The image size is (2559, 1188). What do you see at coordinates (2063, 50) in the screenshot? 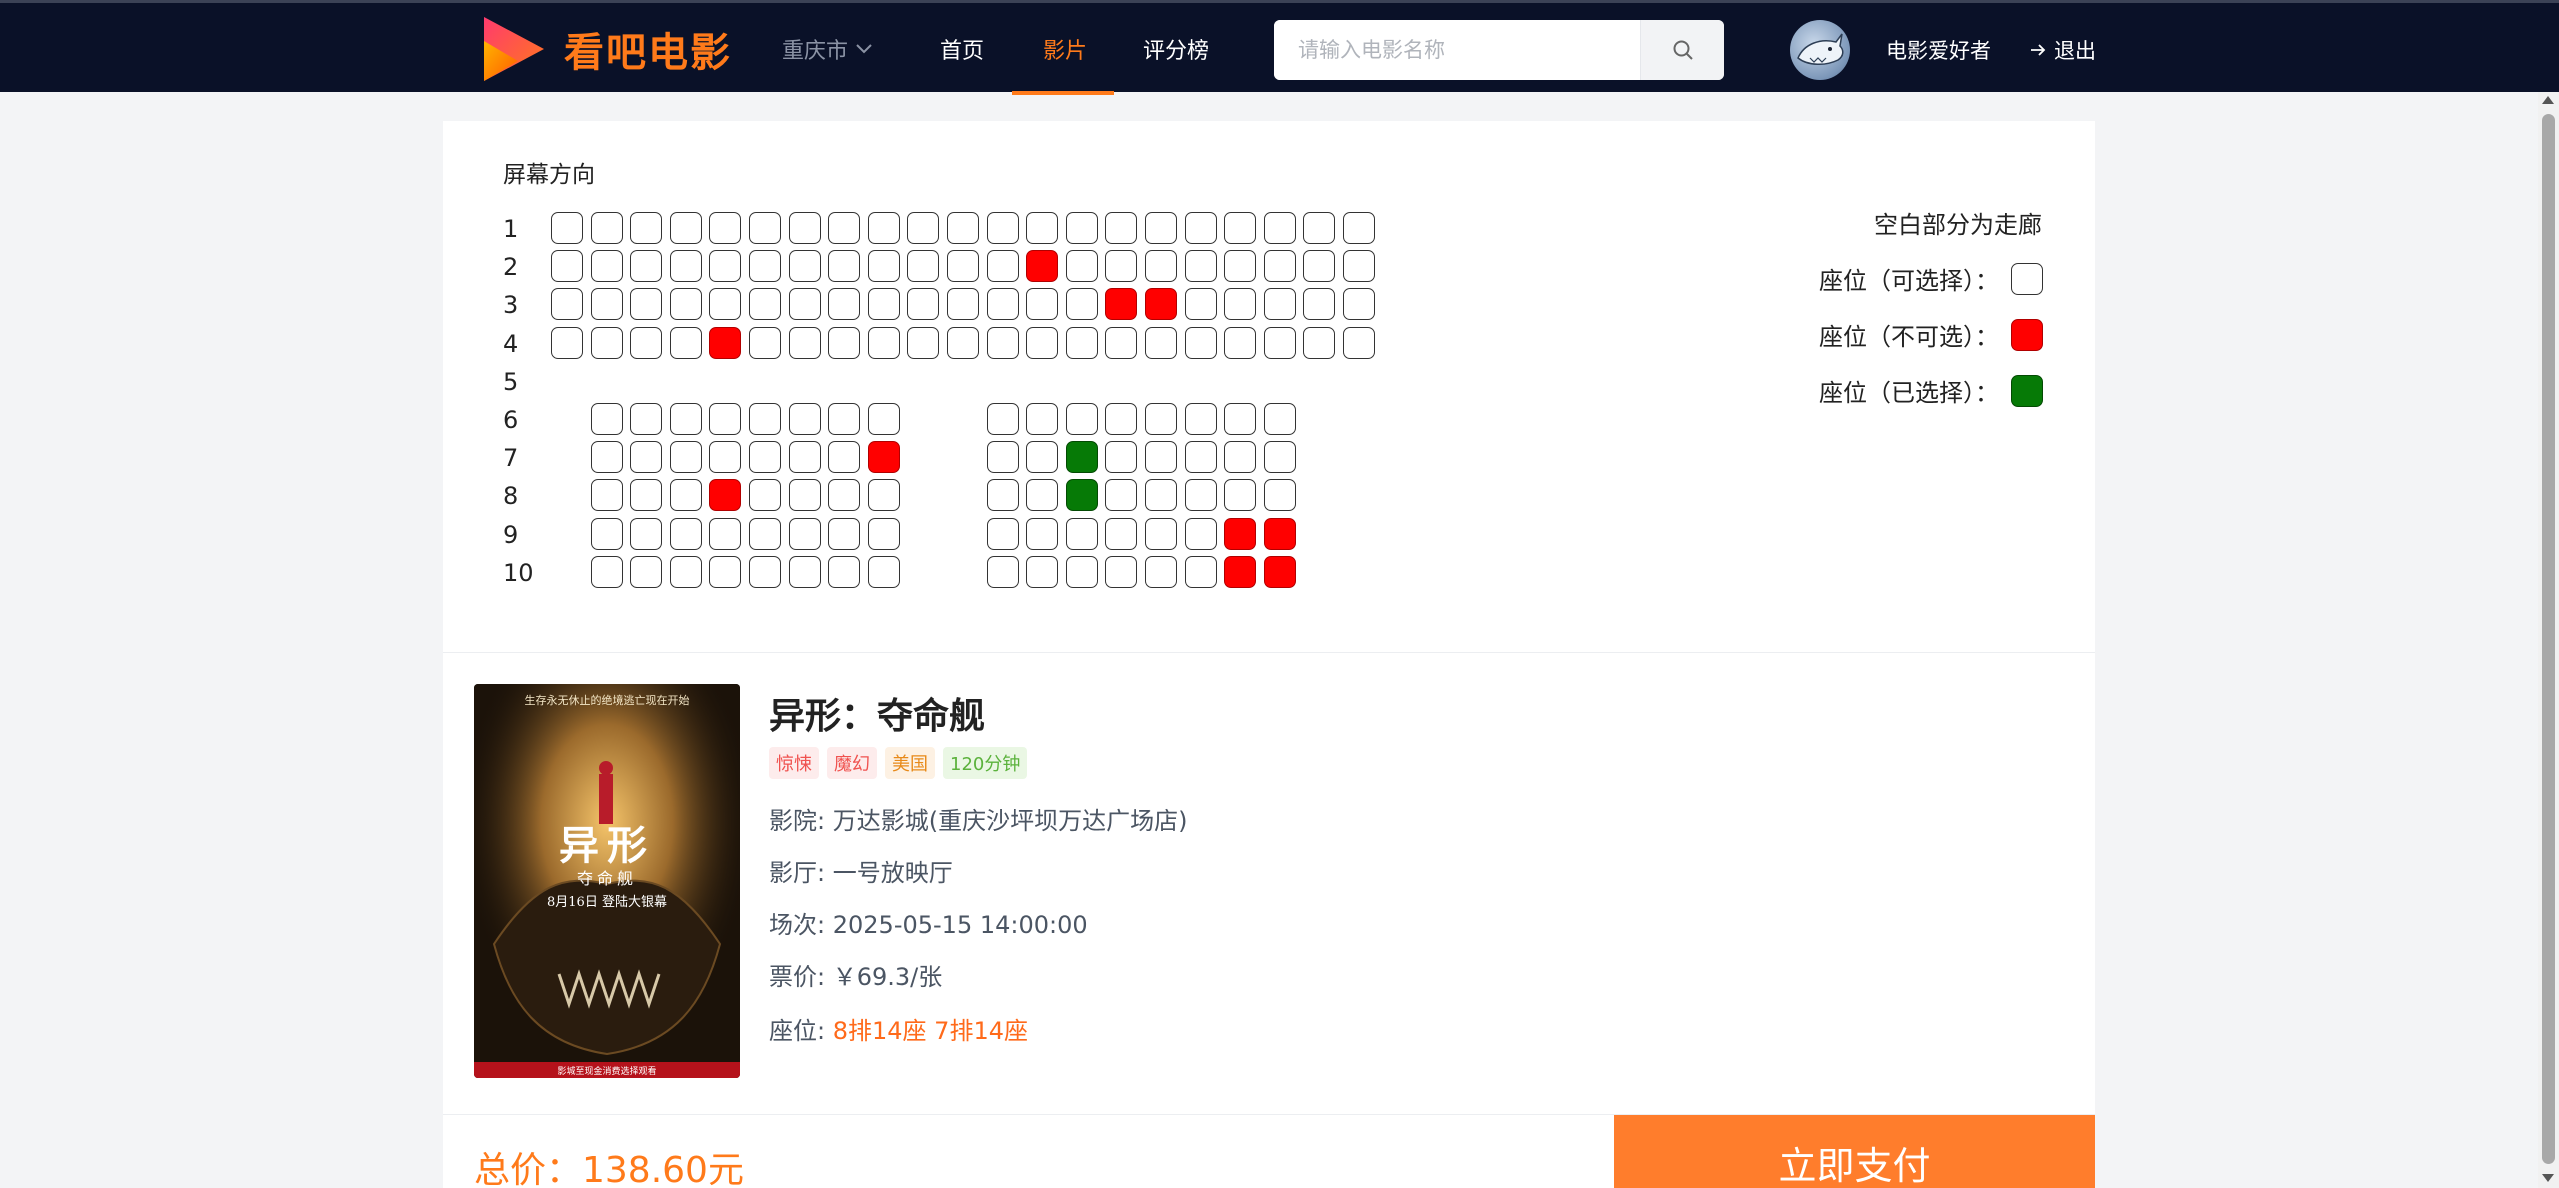
I see `logout-button: 退出` at bounding box center [2063, 50].